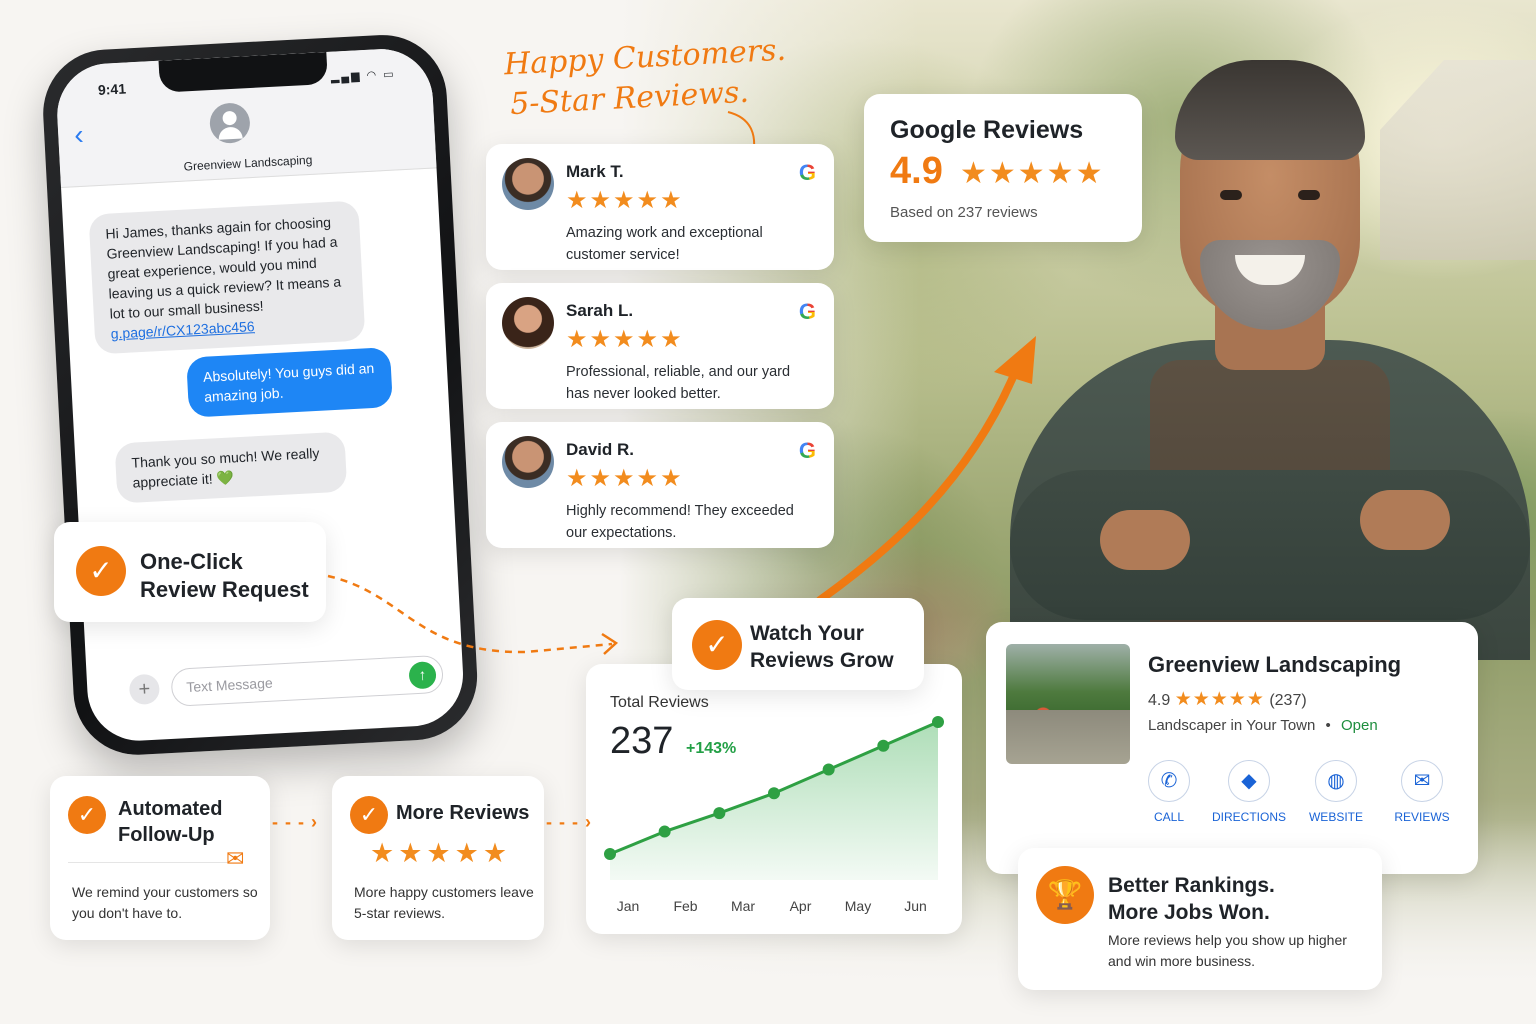  Describe the element at coordinates (1068, 704) in the screenshot. I see `garden-path-photo` at that location.